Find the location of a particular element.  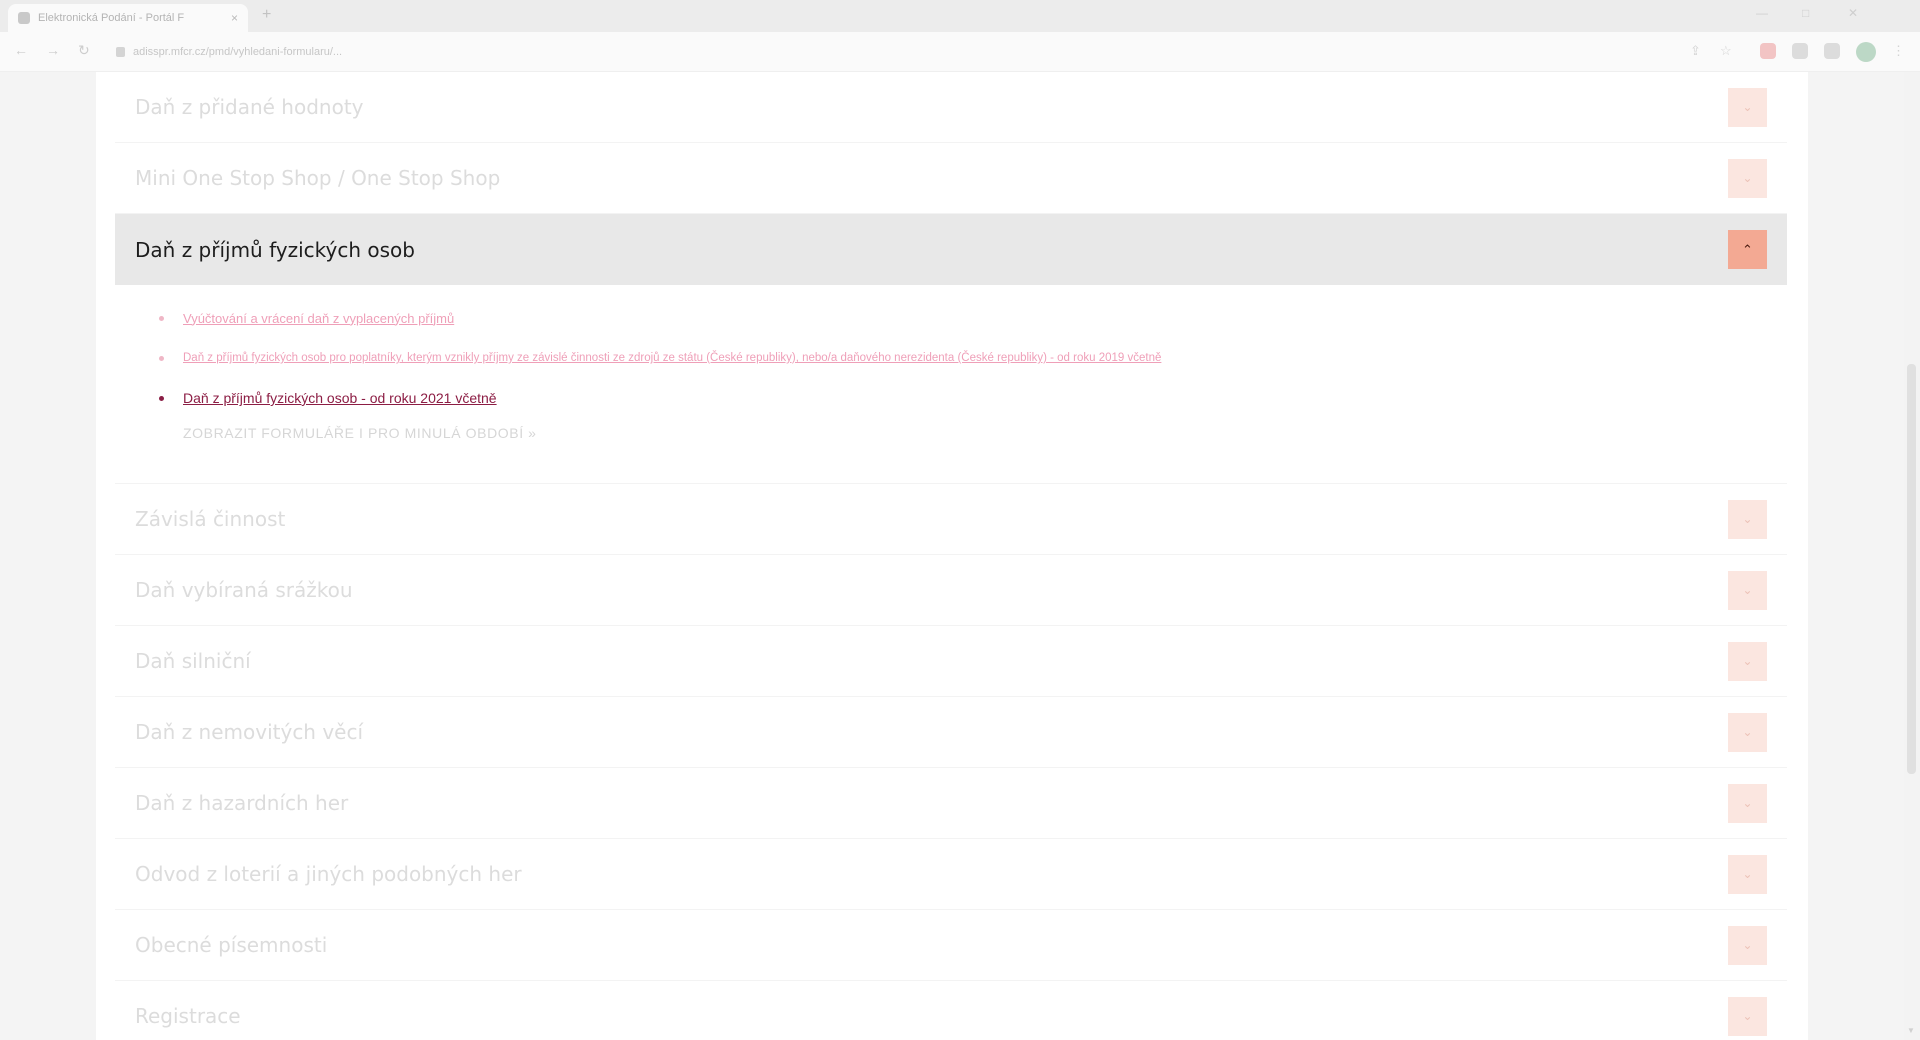

maximize-icon: □ is located at coordinates (1805, 13).